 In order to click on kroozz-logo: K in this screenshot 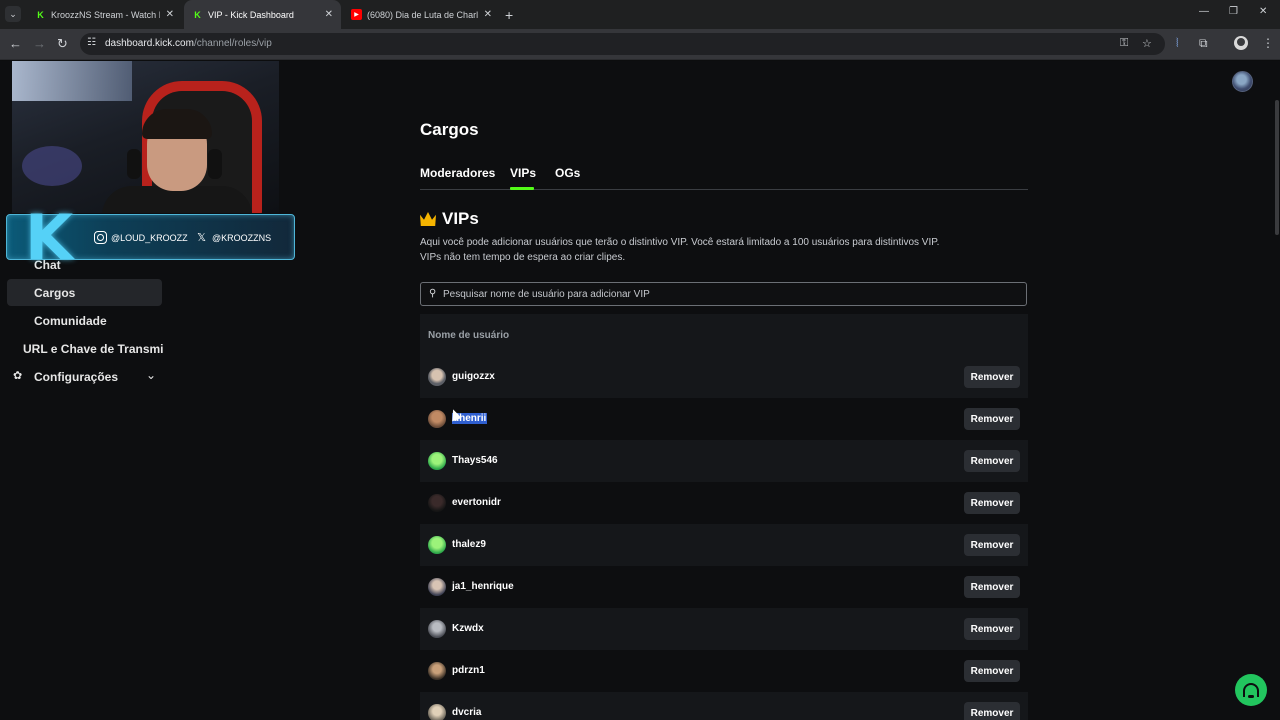, I will do `click(49, 237)`.